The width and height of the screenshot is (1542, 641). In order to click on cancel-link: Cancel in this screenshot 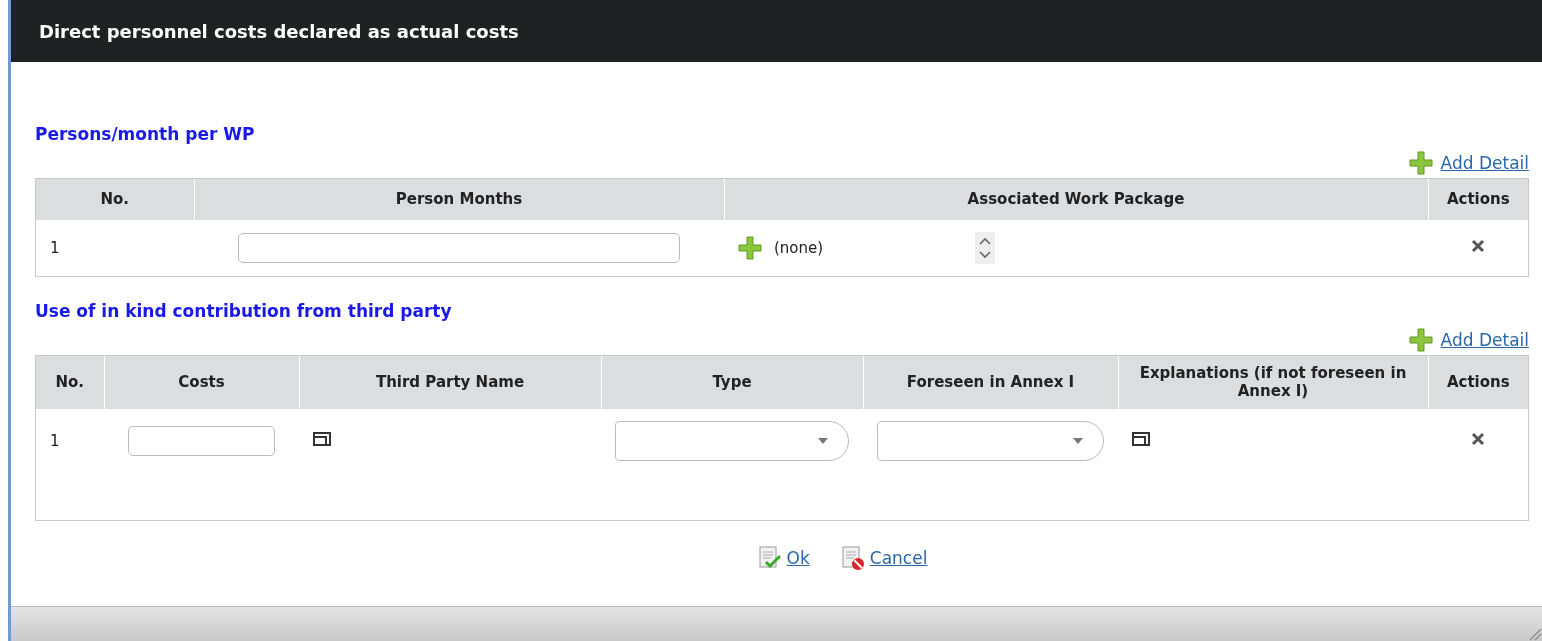, I will do `click(898, 558)`.